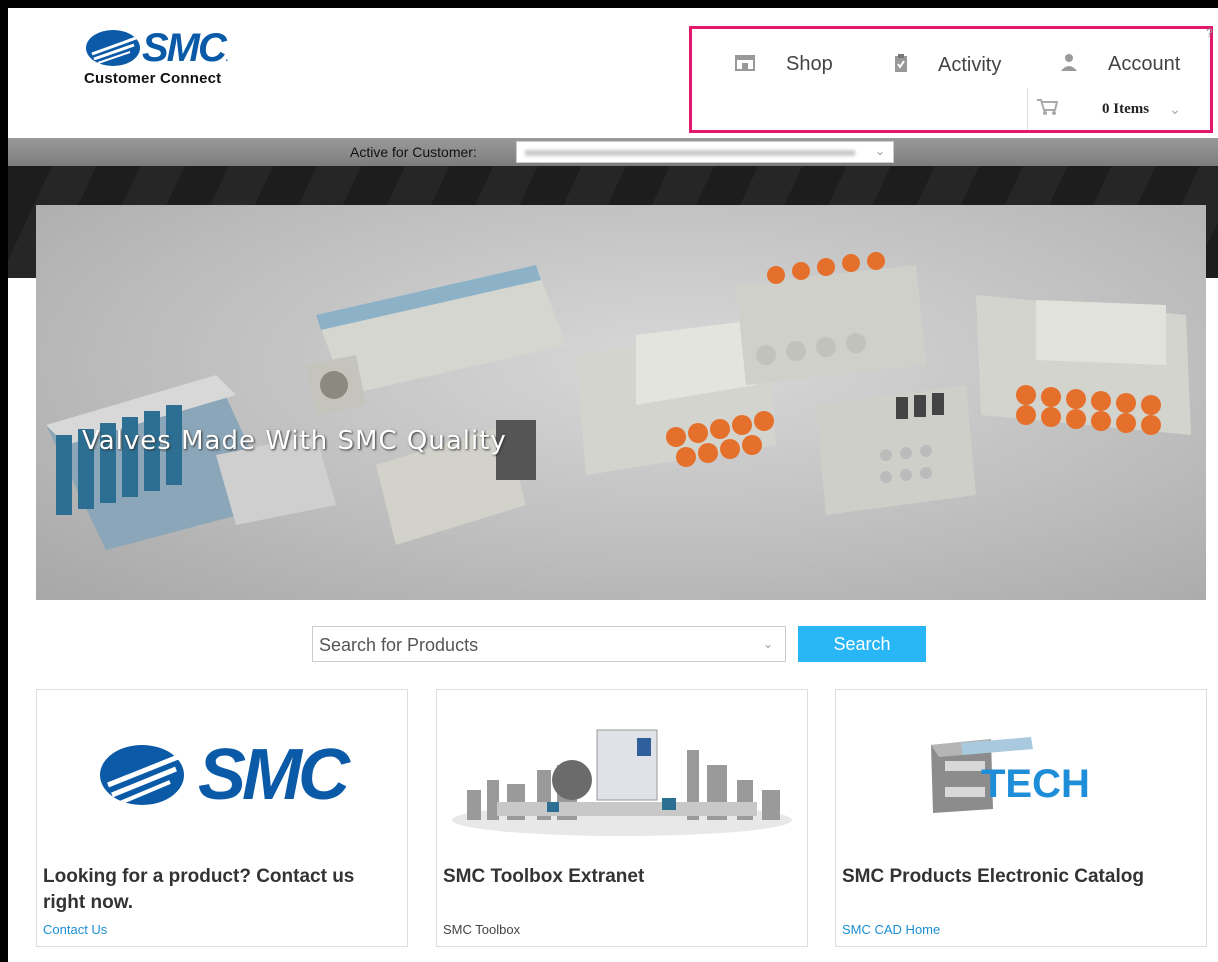  Describe the element at coordinates (622, 775) in the screenshot. I see `toolbox-products-image` at that location.